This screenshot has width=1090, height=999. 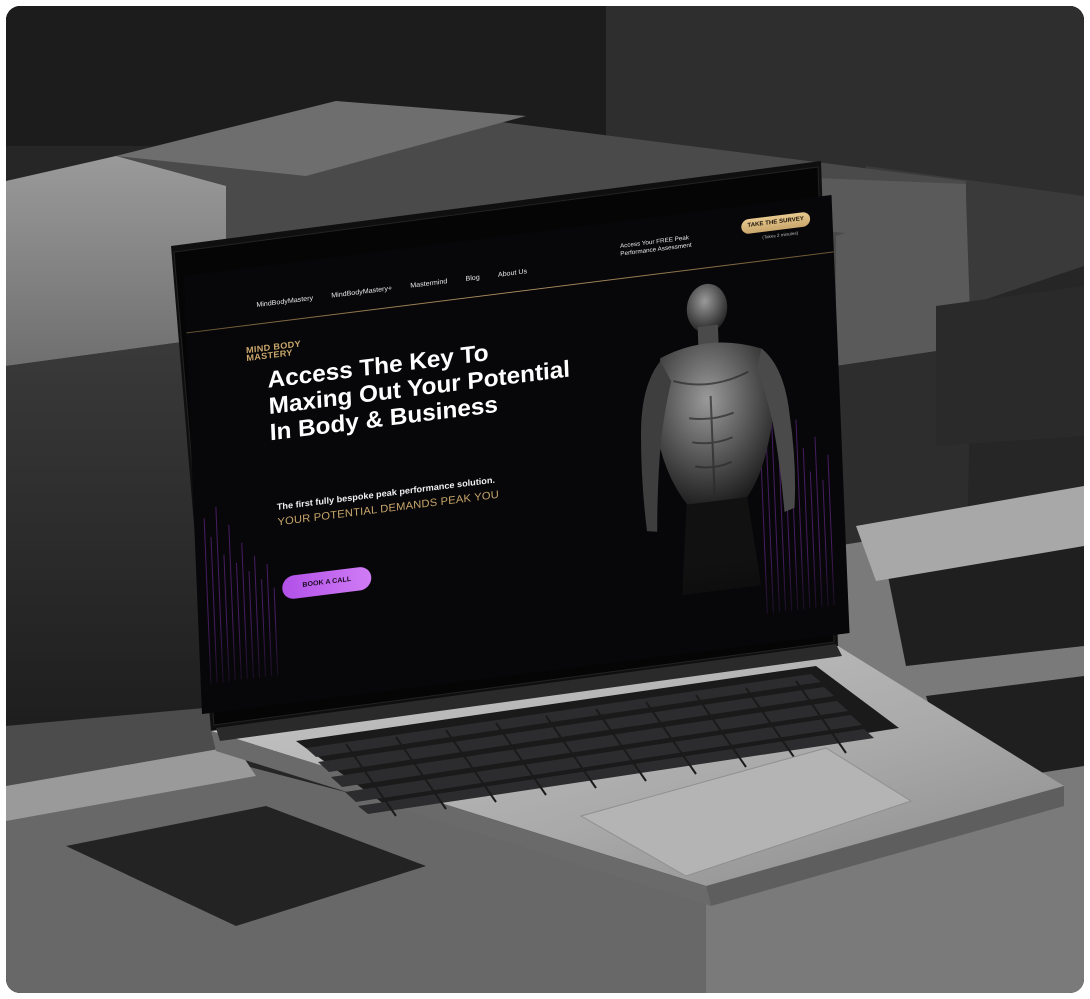 What do you see at coordinates (472, 278) in the screenshot?
I see `nav-link-blog: Blog` at bounding box center [472, 278].